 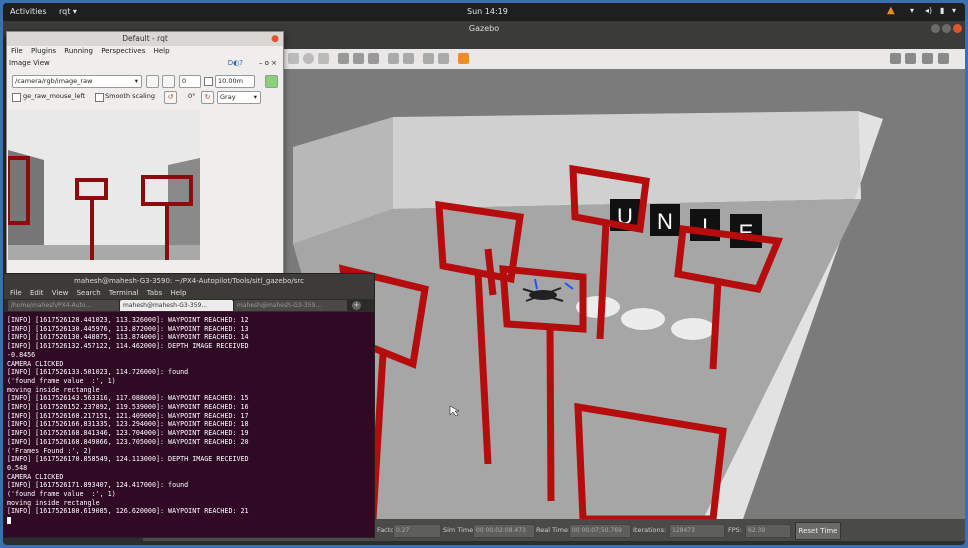 I want to click on menu-perspectives: Perspectives, so click(x=123, y=51).